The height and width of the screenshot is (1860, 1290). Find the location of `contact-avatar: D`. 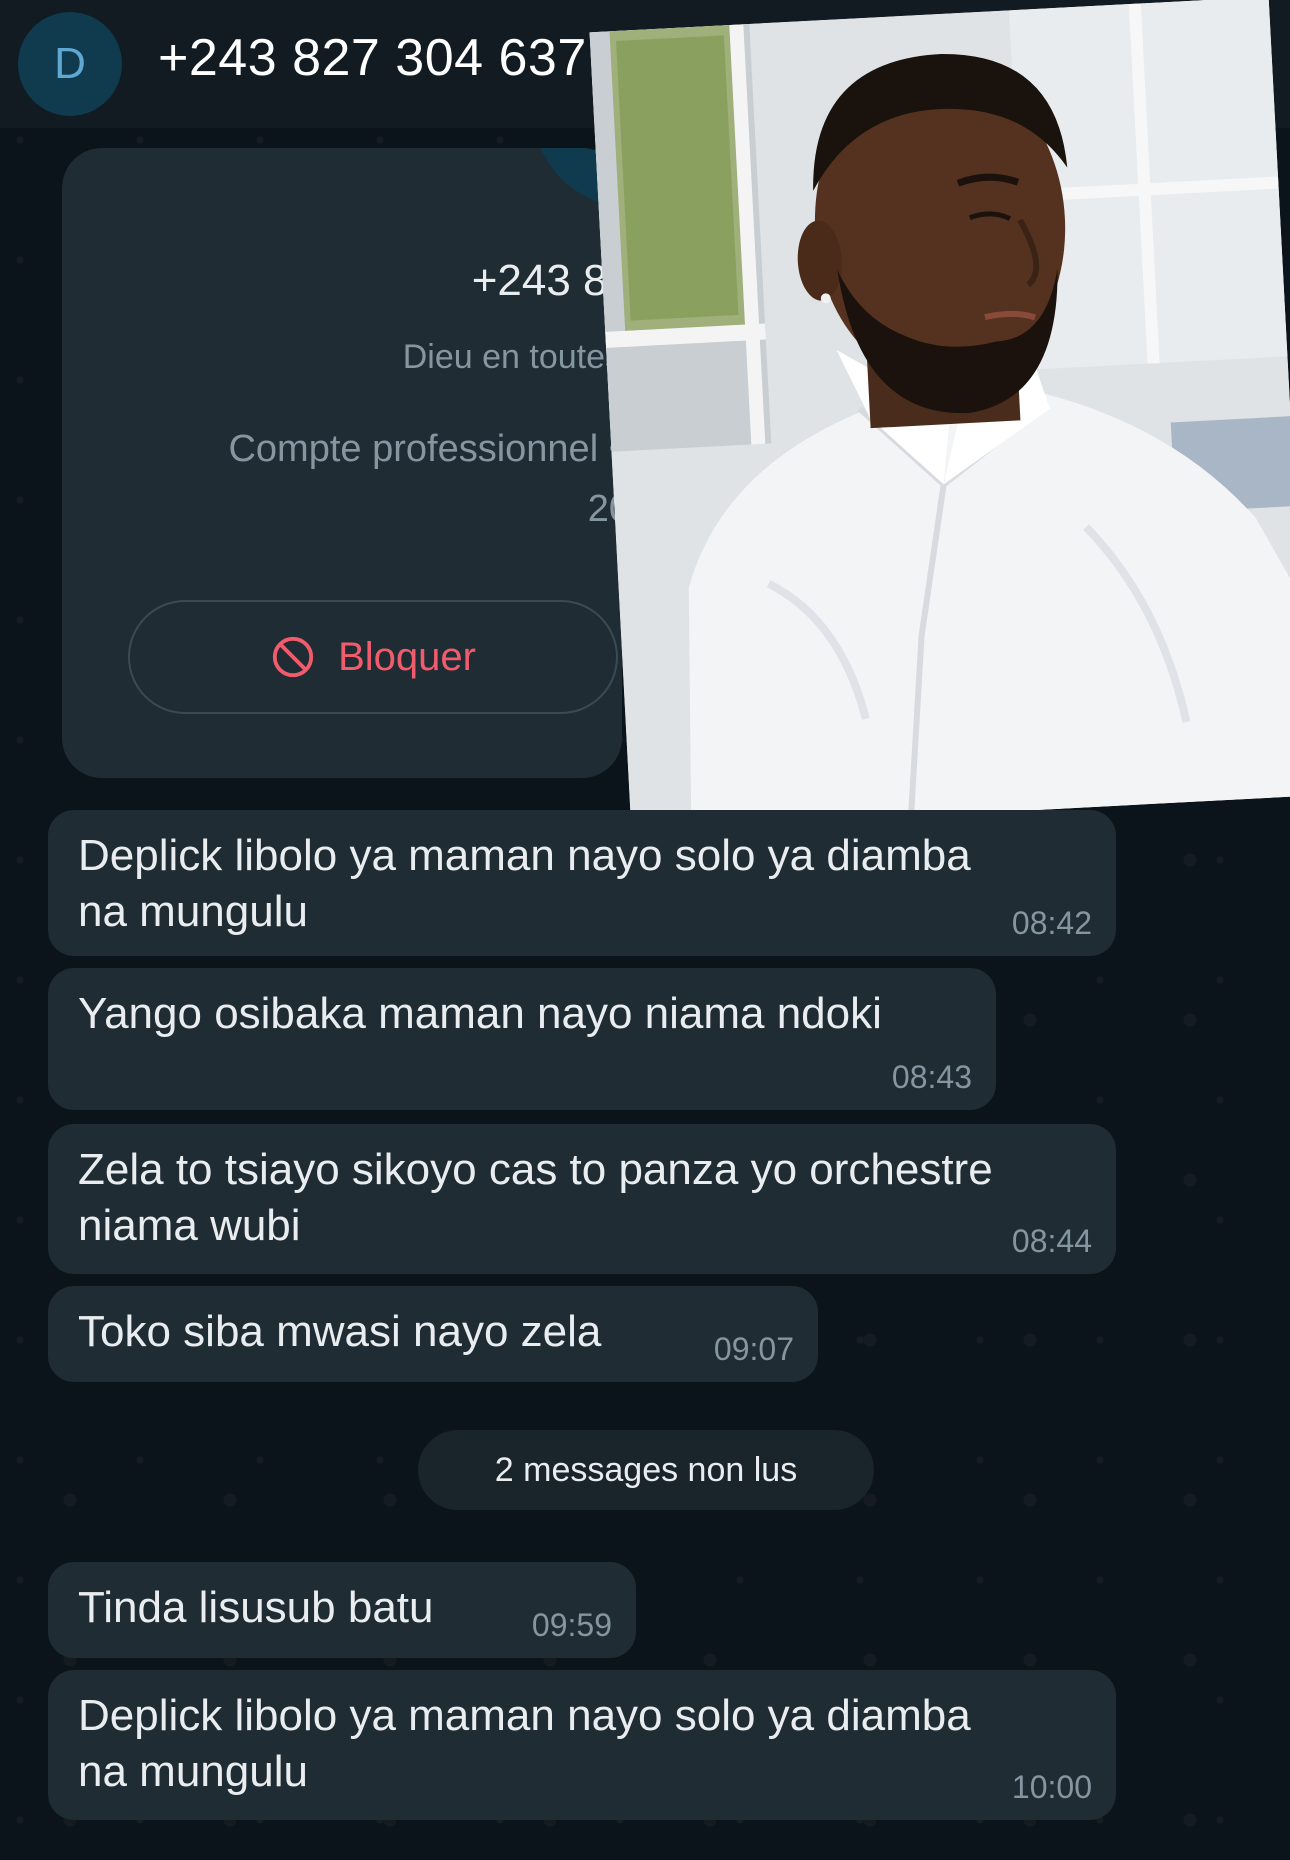

contact-avatar: D is located at coordinates (70, 64).